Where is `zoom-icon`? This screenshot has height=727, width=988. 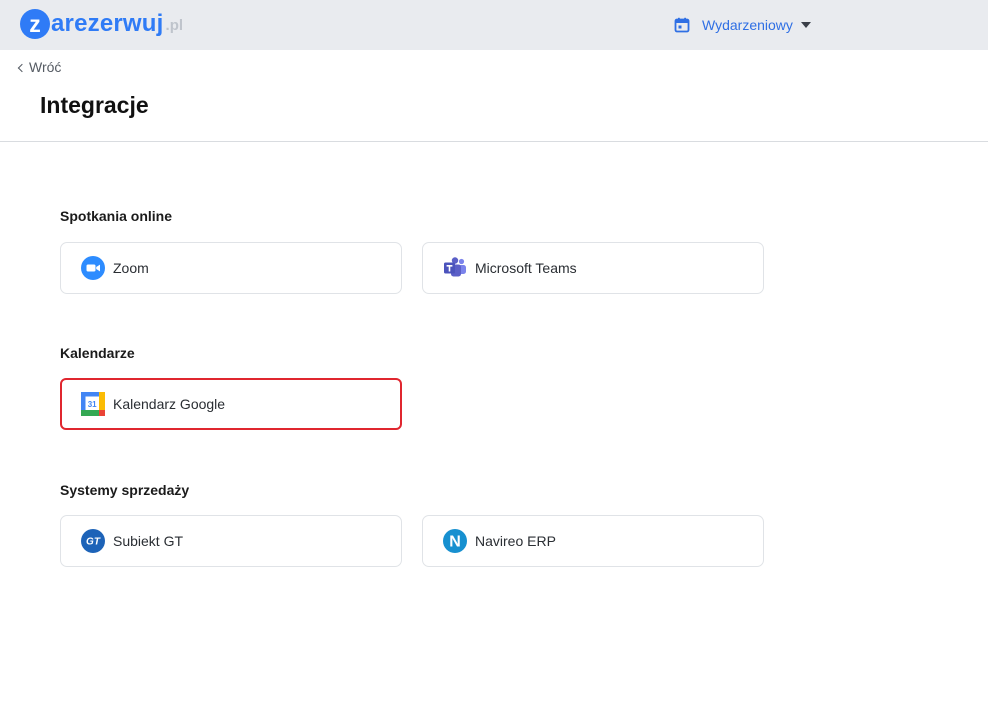 zoom-icon is located at coordinates (93, 268).